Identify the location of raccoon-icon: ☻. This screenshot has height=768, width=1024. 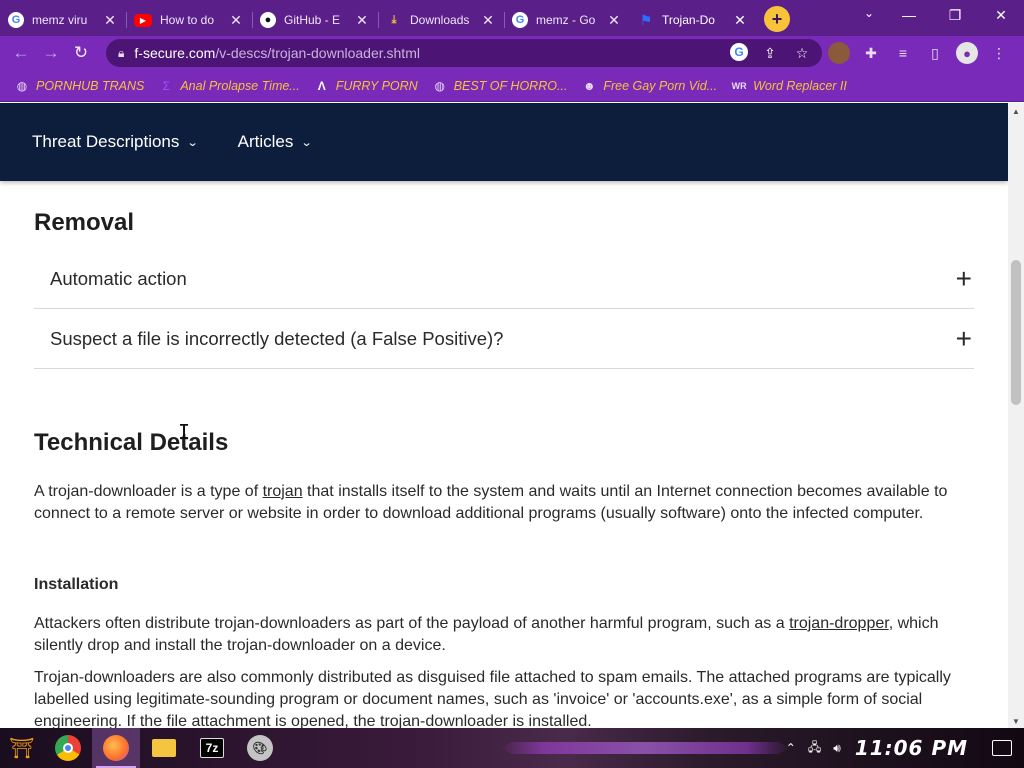
(589, 85).